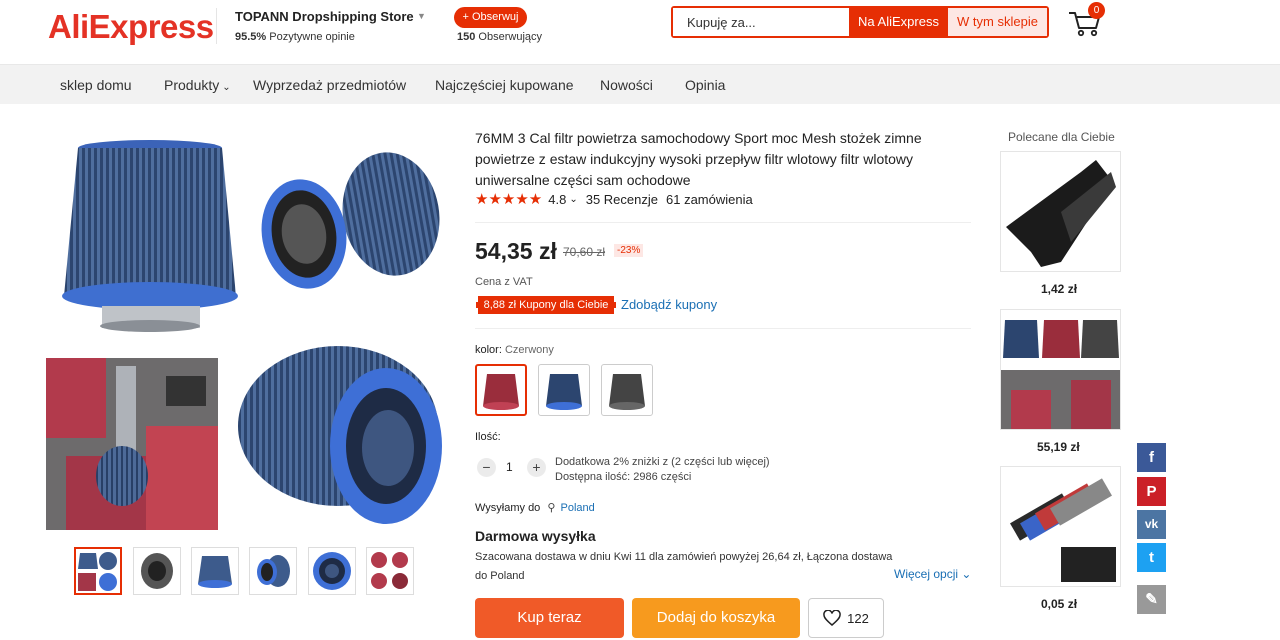  Describe the element at coordinates (421, 16) in the screenshot. I see `chevron-down-icon: ▼` at that location.